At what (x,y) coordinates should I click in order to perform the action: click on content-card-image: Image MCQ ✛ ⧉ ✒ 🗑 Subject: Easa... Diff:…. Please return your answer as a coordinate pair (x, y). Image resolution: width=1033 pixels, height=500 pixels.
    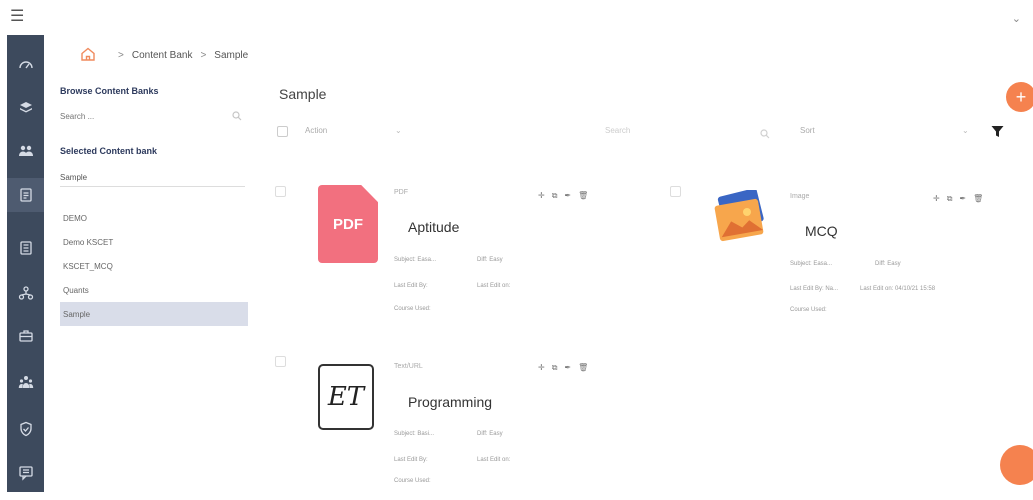
    Looking at the image, I should click on (830, 255).